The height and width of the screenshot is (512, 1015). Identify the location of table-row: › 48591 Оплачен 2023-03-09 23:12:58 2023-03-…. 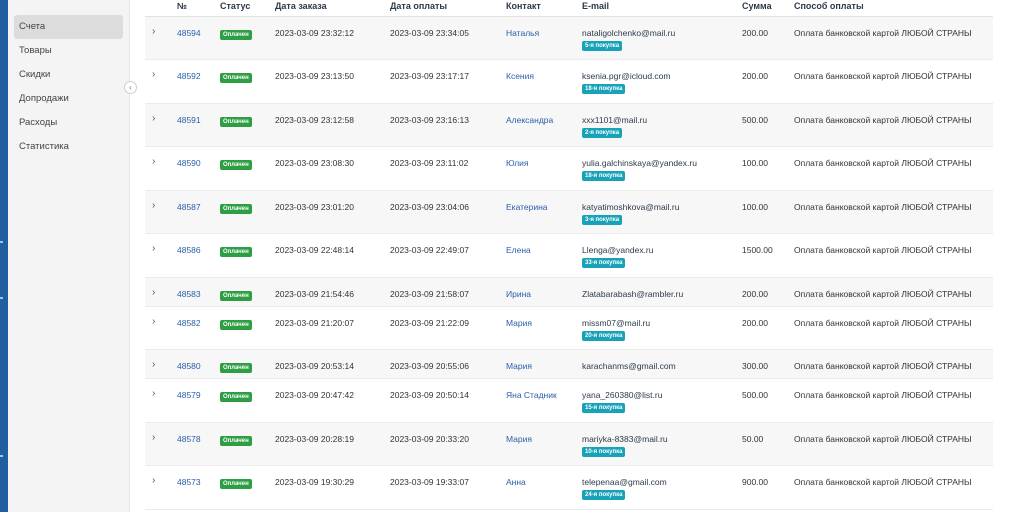
(569, 125).